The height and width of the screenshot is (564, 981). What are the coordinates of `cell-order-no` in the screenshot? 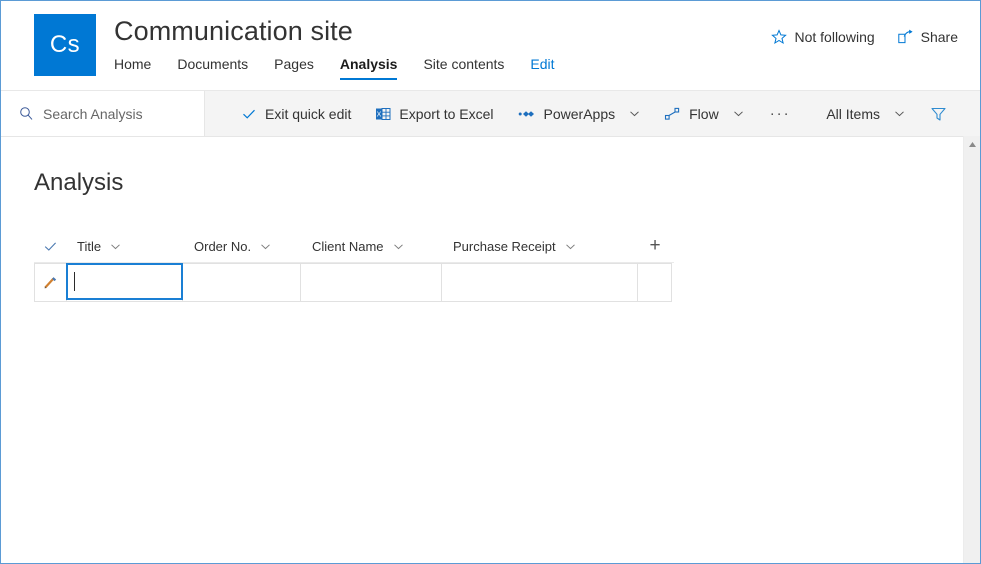 It's located at (242, 282).